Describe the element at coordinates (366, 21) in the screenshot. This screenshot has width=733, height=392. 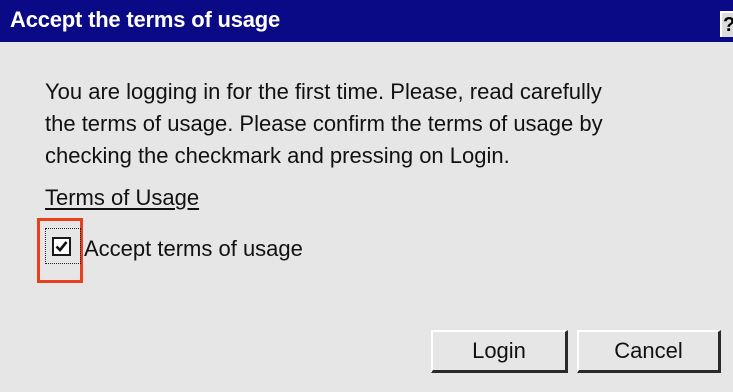
I see `title-bar: Accept the terms of usage ?` at that location.